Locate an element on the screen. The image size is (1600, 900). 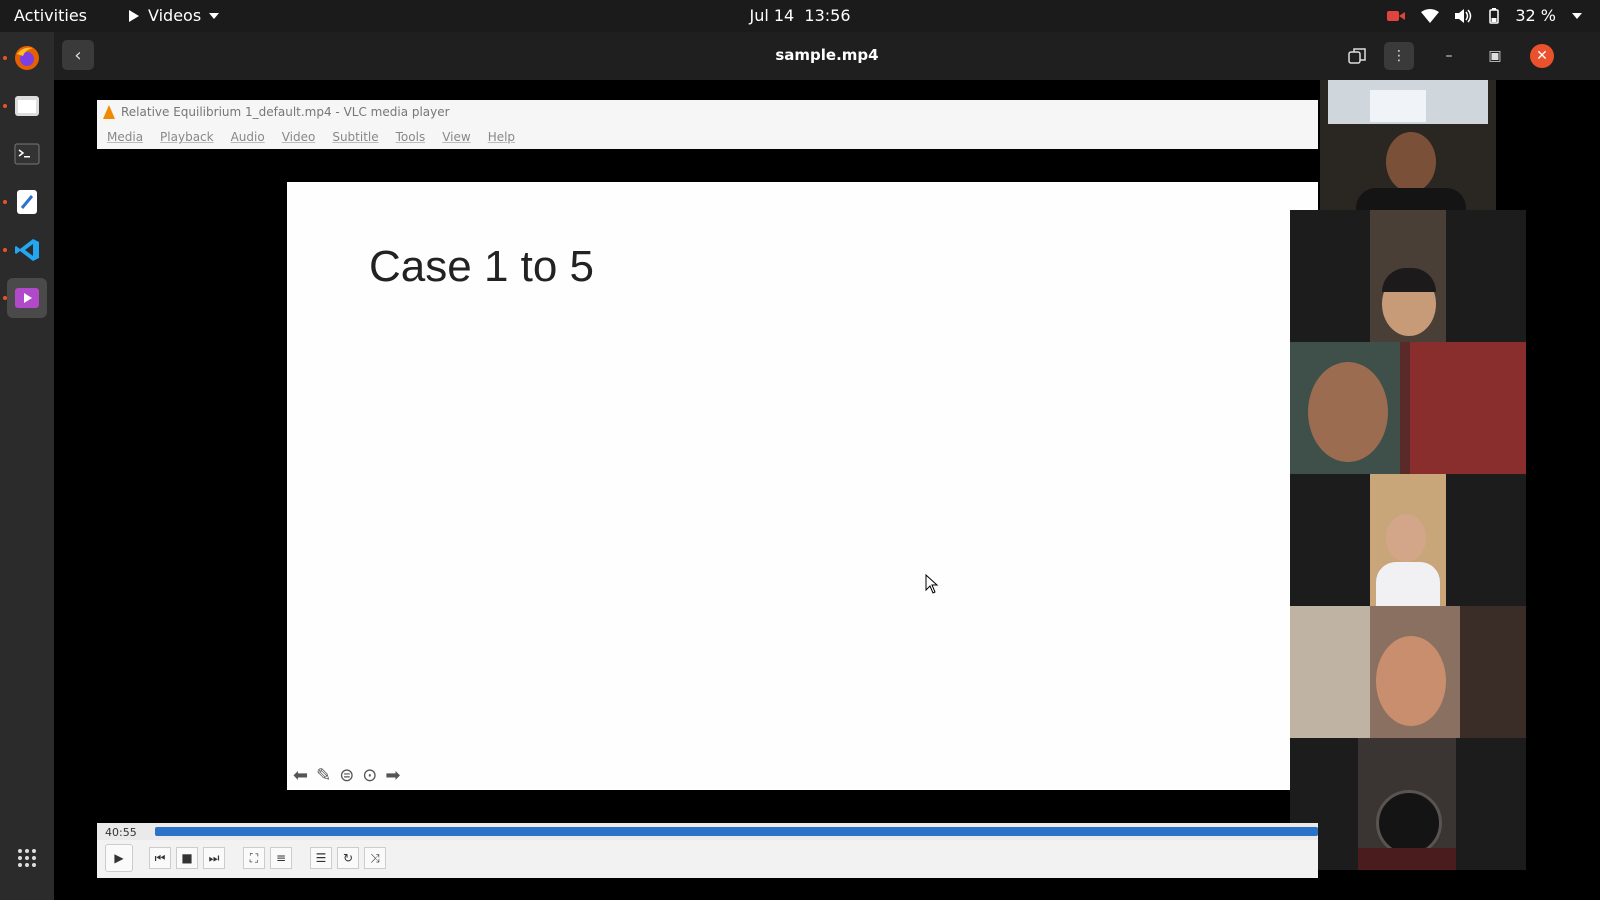
shuffle-button: ⤨ is located at coordinates (375, 858).